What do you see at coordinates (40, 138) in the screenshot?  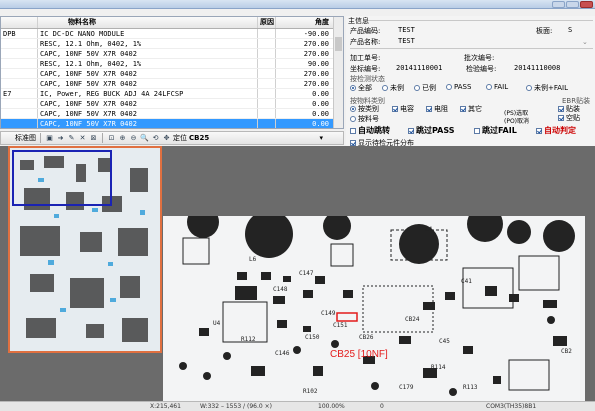 I see `separator` at bounding box center [40, 138].